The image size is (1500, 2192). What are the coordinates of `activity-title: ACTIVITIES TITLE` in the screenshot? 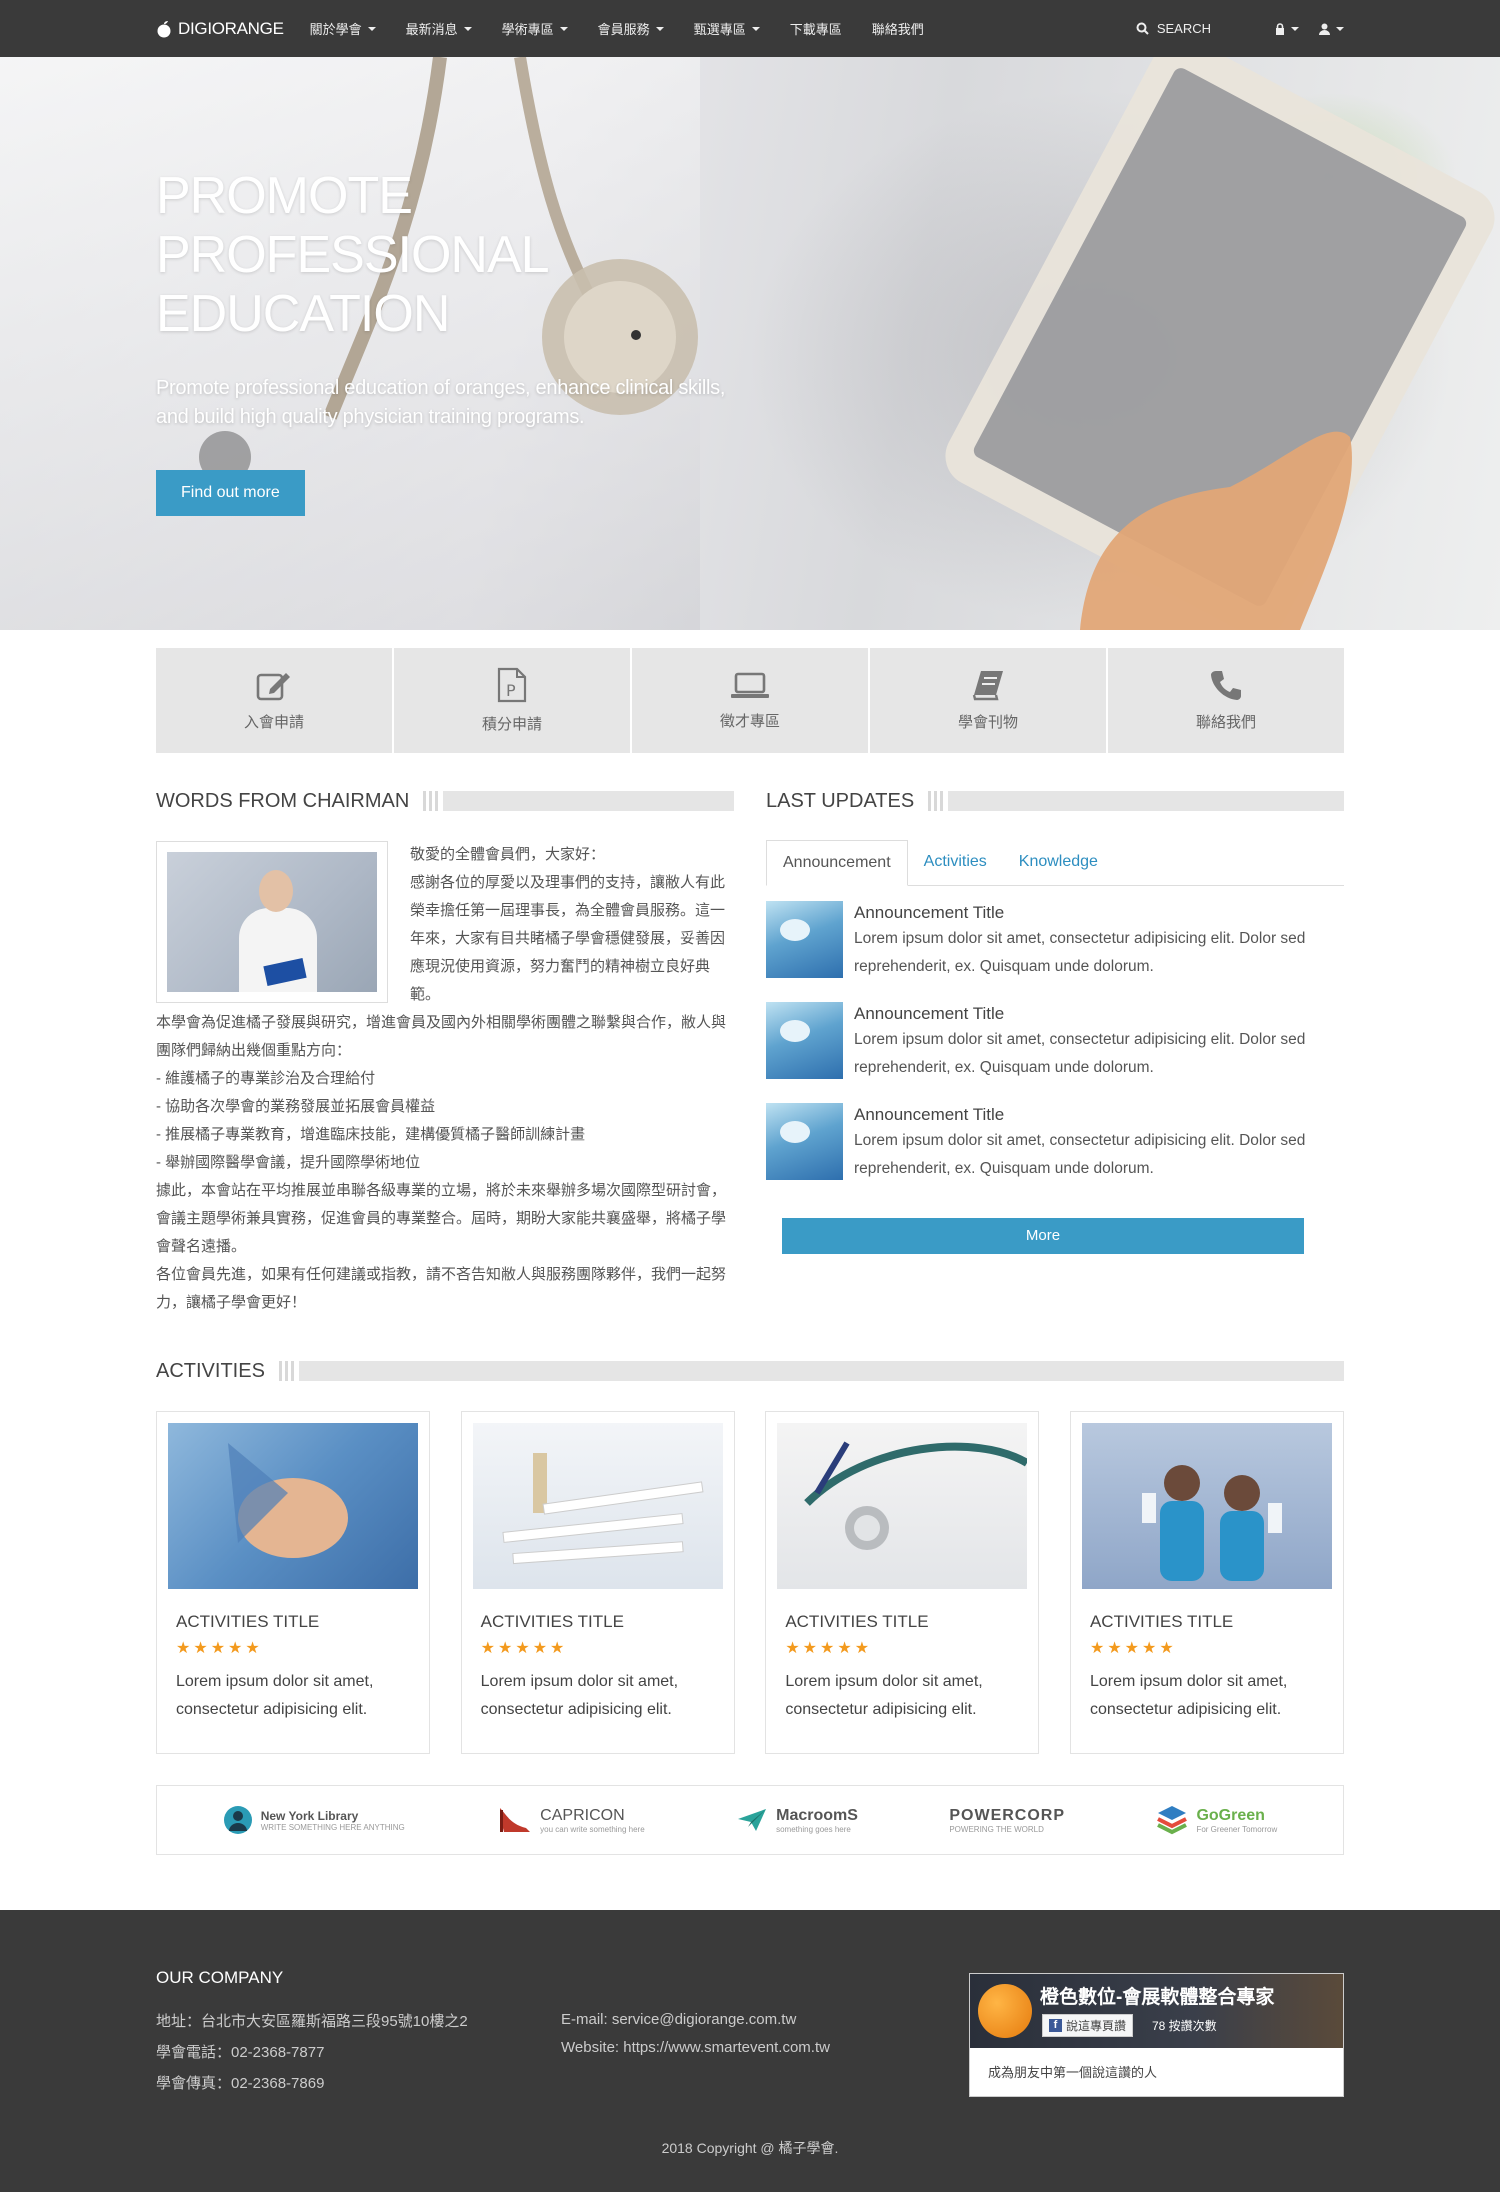 It's located at (1161, 1621).